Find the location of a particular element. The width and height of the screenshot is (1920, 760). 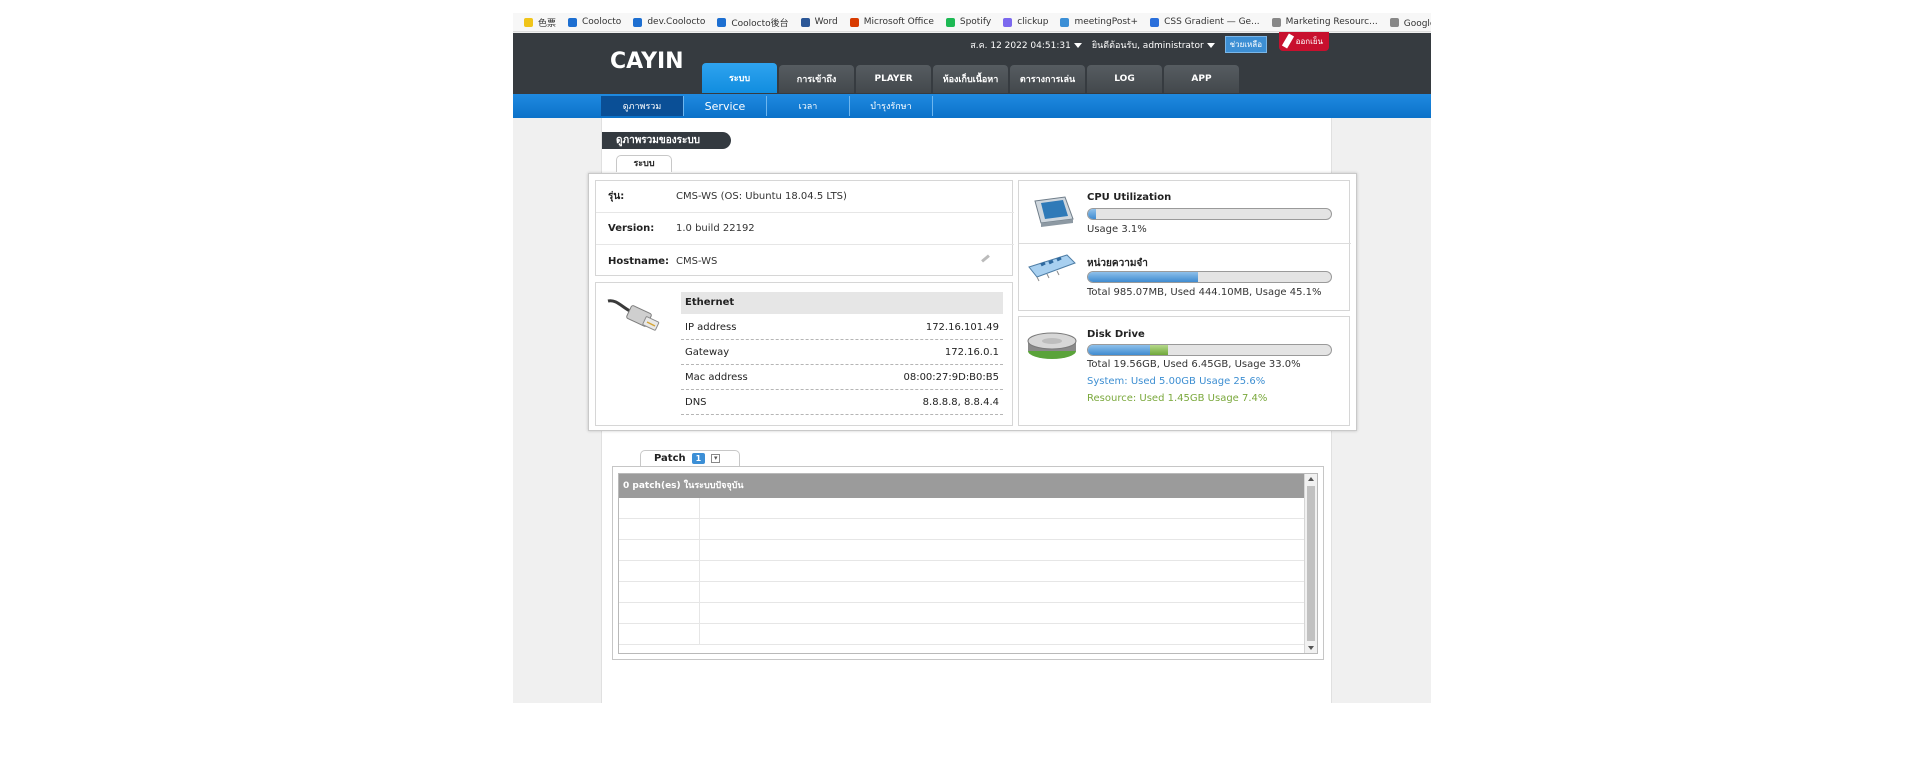

scroll-down-icon is located at coordinates (1311, 648).